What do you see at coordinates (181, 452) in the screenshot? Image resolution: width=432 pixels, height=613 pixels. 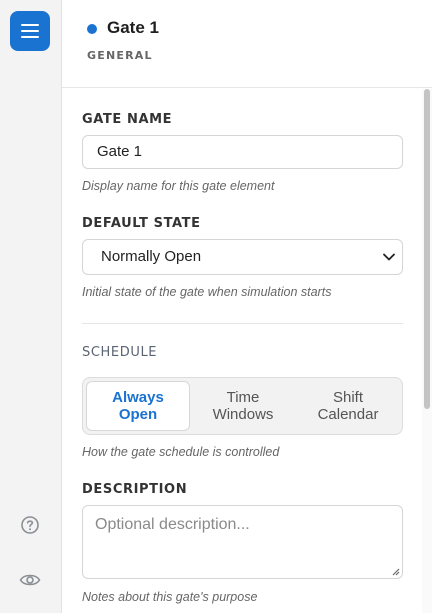 I see `schedule-help: How the gate schedule is controlled` at bounding box center [181, 452].